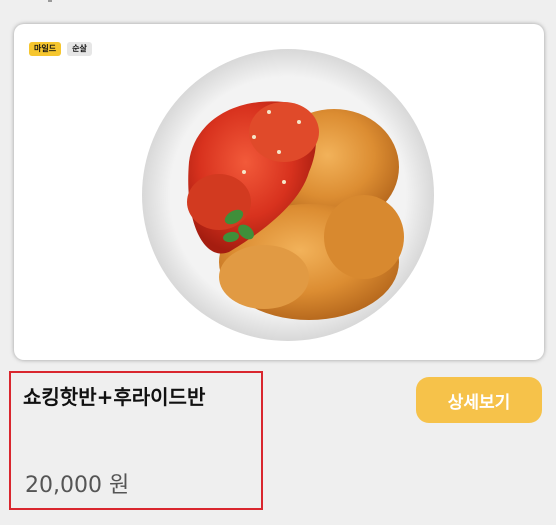  I want to click on tag-list: 마일드 순살, so click(60, 49).